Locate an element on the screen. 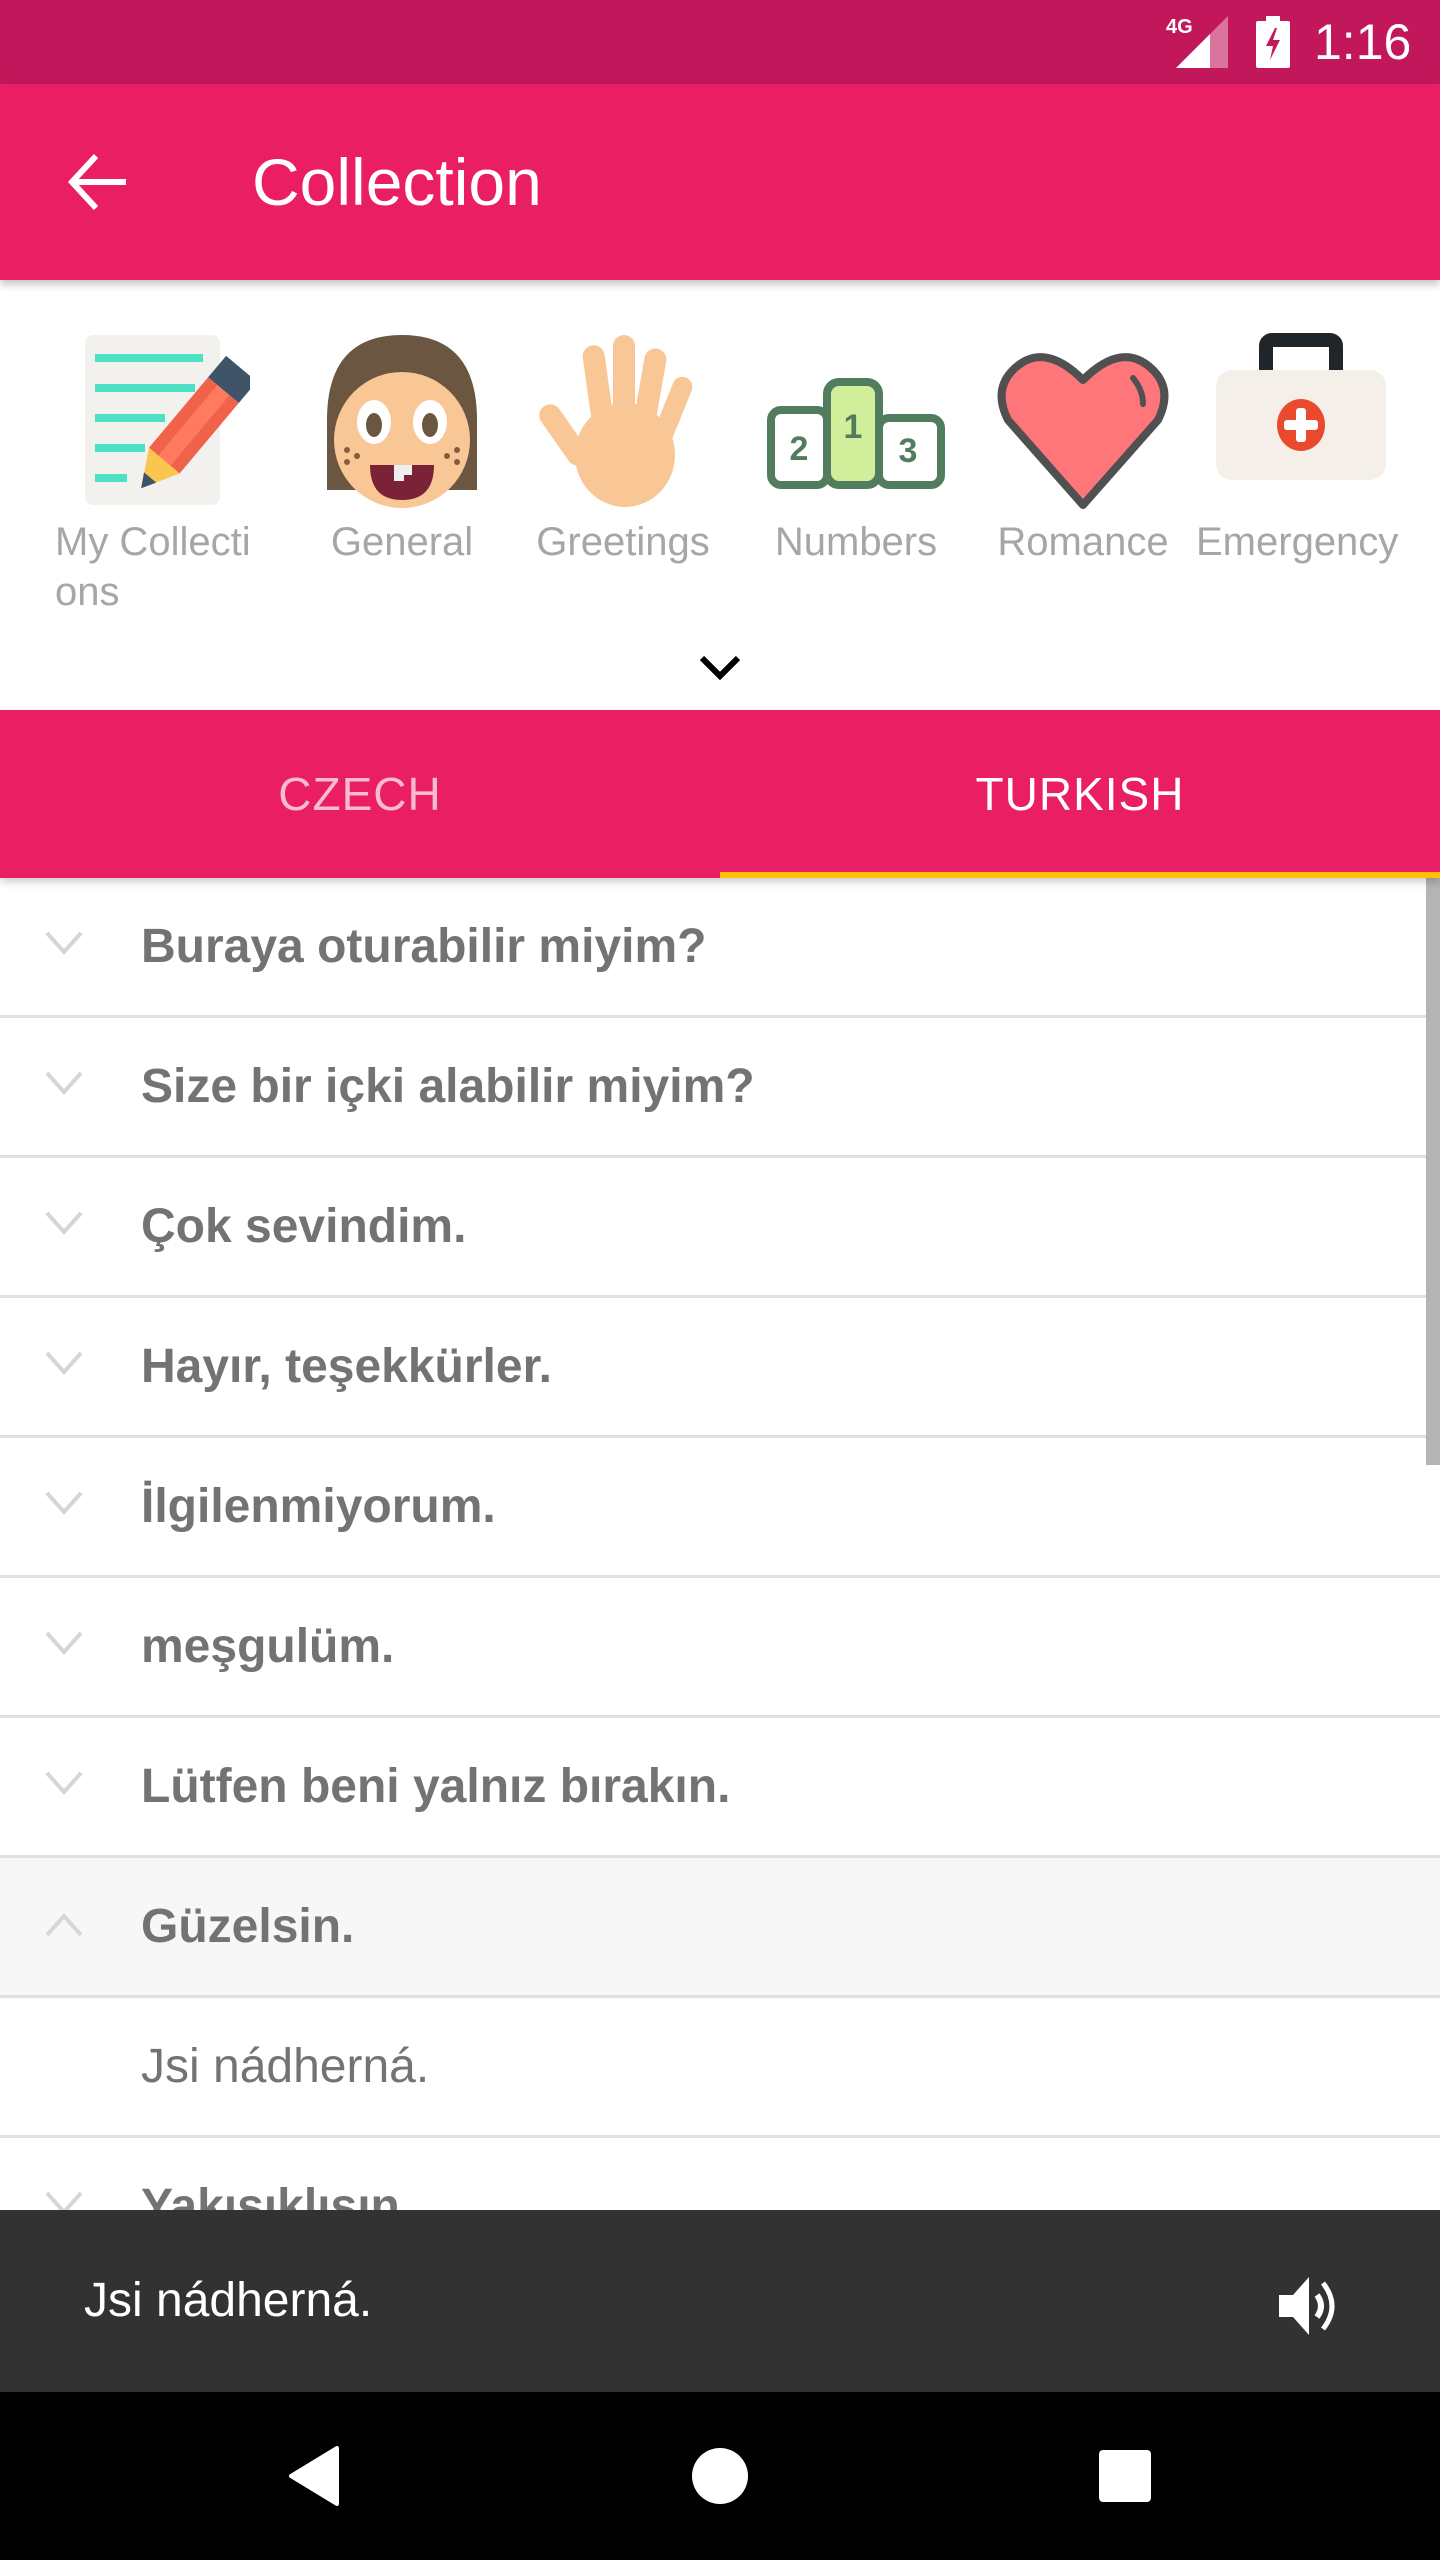  system-nav-bar is located at coordinates (720, 2476).